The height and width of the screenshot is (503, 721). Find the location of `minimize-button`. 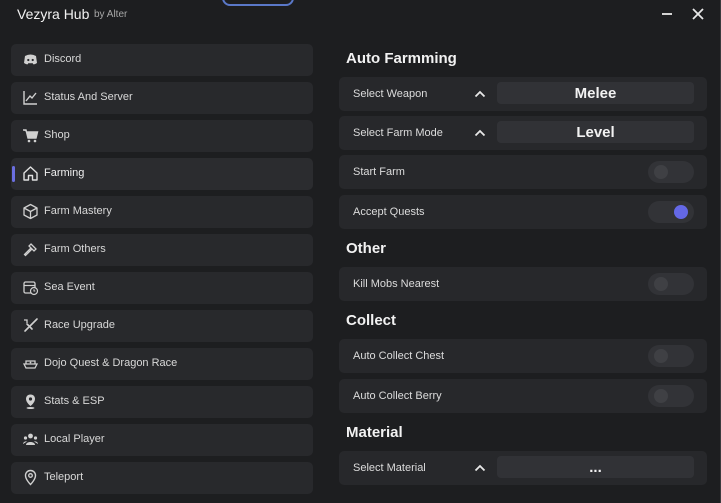

minimize-button is located at coordinates (667, 14).